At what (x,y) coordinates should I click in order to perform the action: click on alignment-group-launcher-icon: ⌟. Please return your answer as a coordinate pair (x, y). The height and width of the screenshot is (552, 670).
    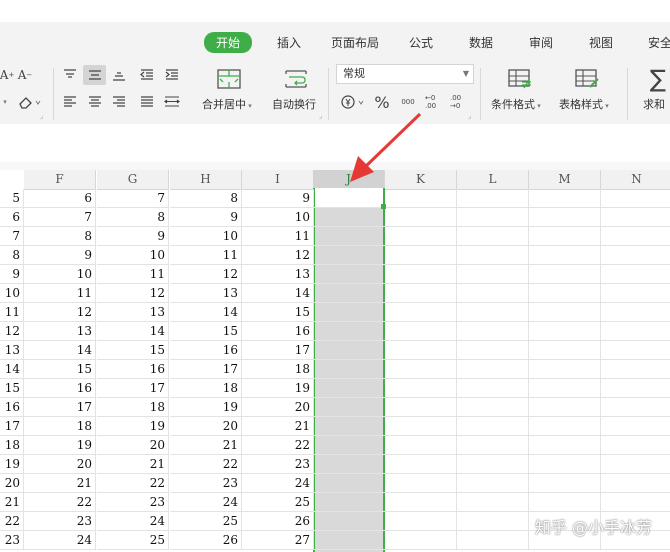
    Looking at the image, I should click on (320, 116).